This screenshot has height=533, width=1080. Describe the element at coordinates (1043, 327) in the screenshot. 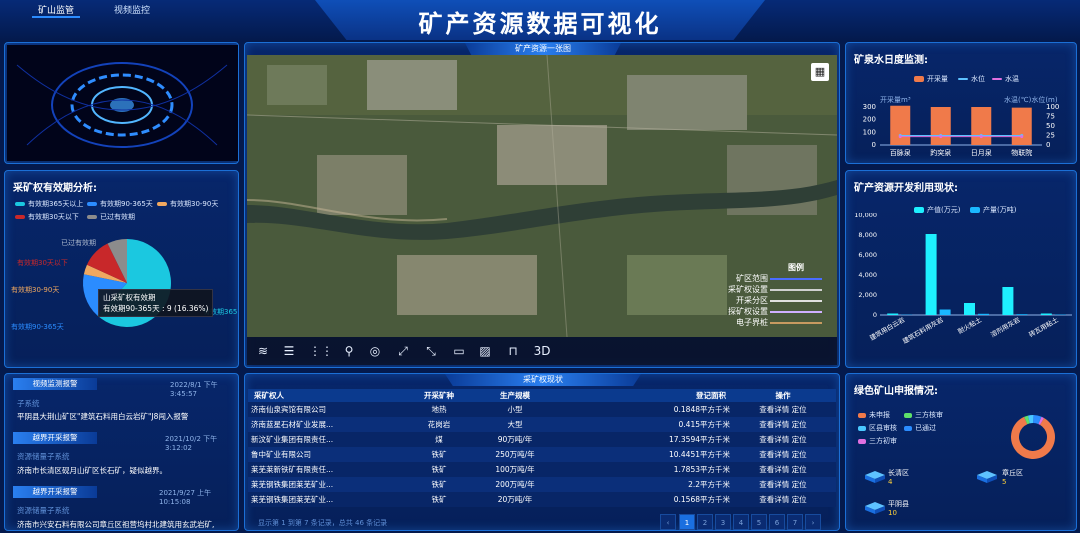

I see `x-tick-label: 砖瓦用粘土` at that location.